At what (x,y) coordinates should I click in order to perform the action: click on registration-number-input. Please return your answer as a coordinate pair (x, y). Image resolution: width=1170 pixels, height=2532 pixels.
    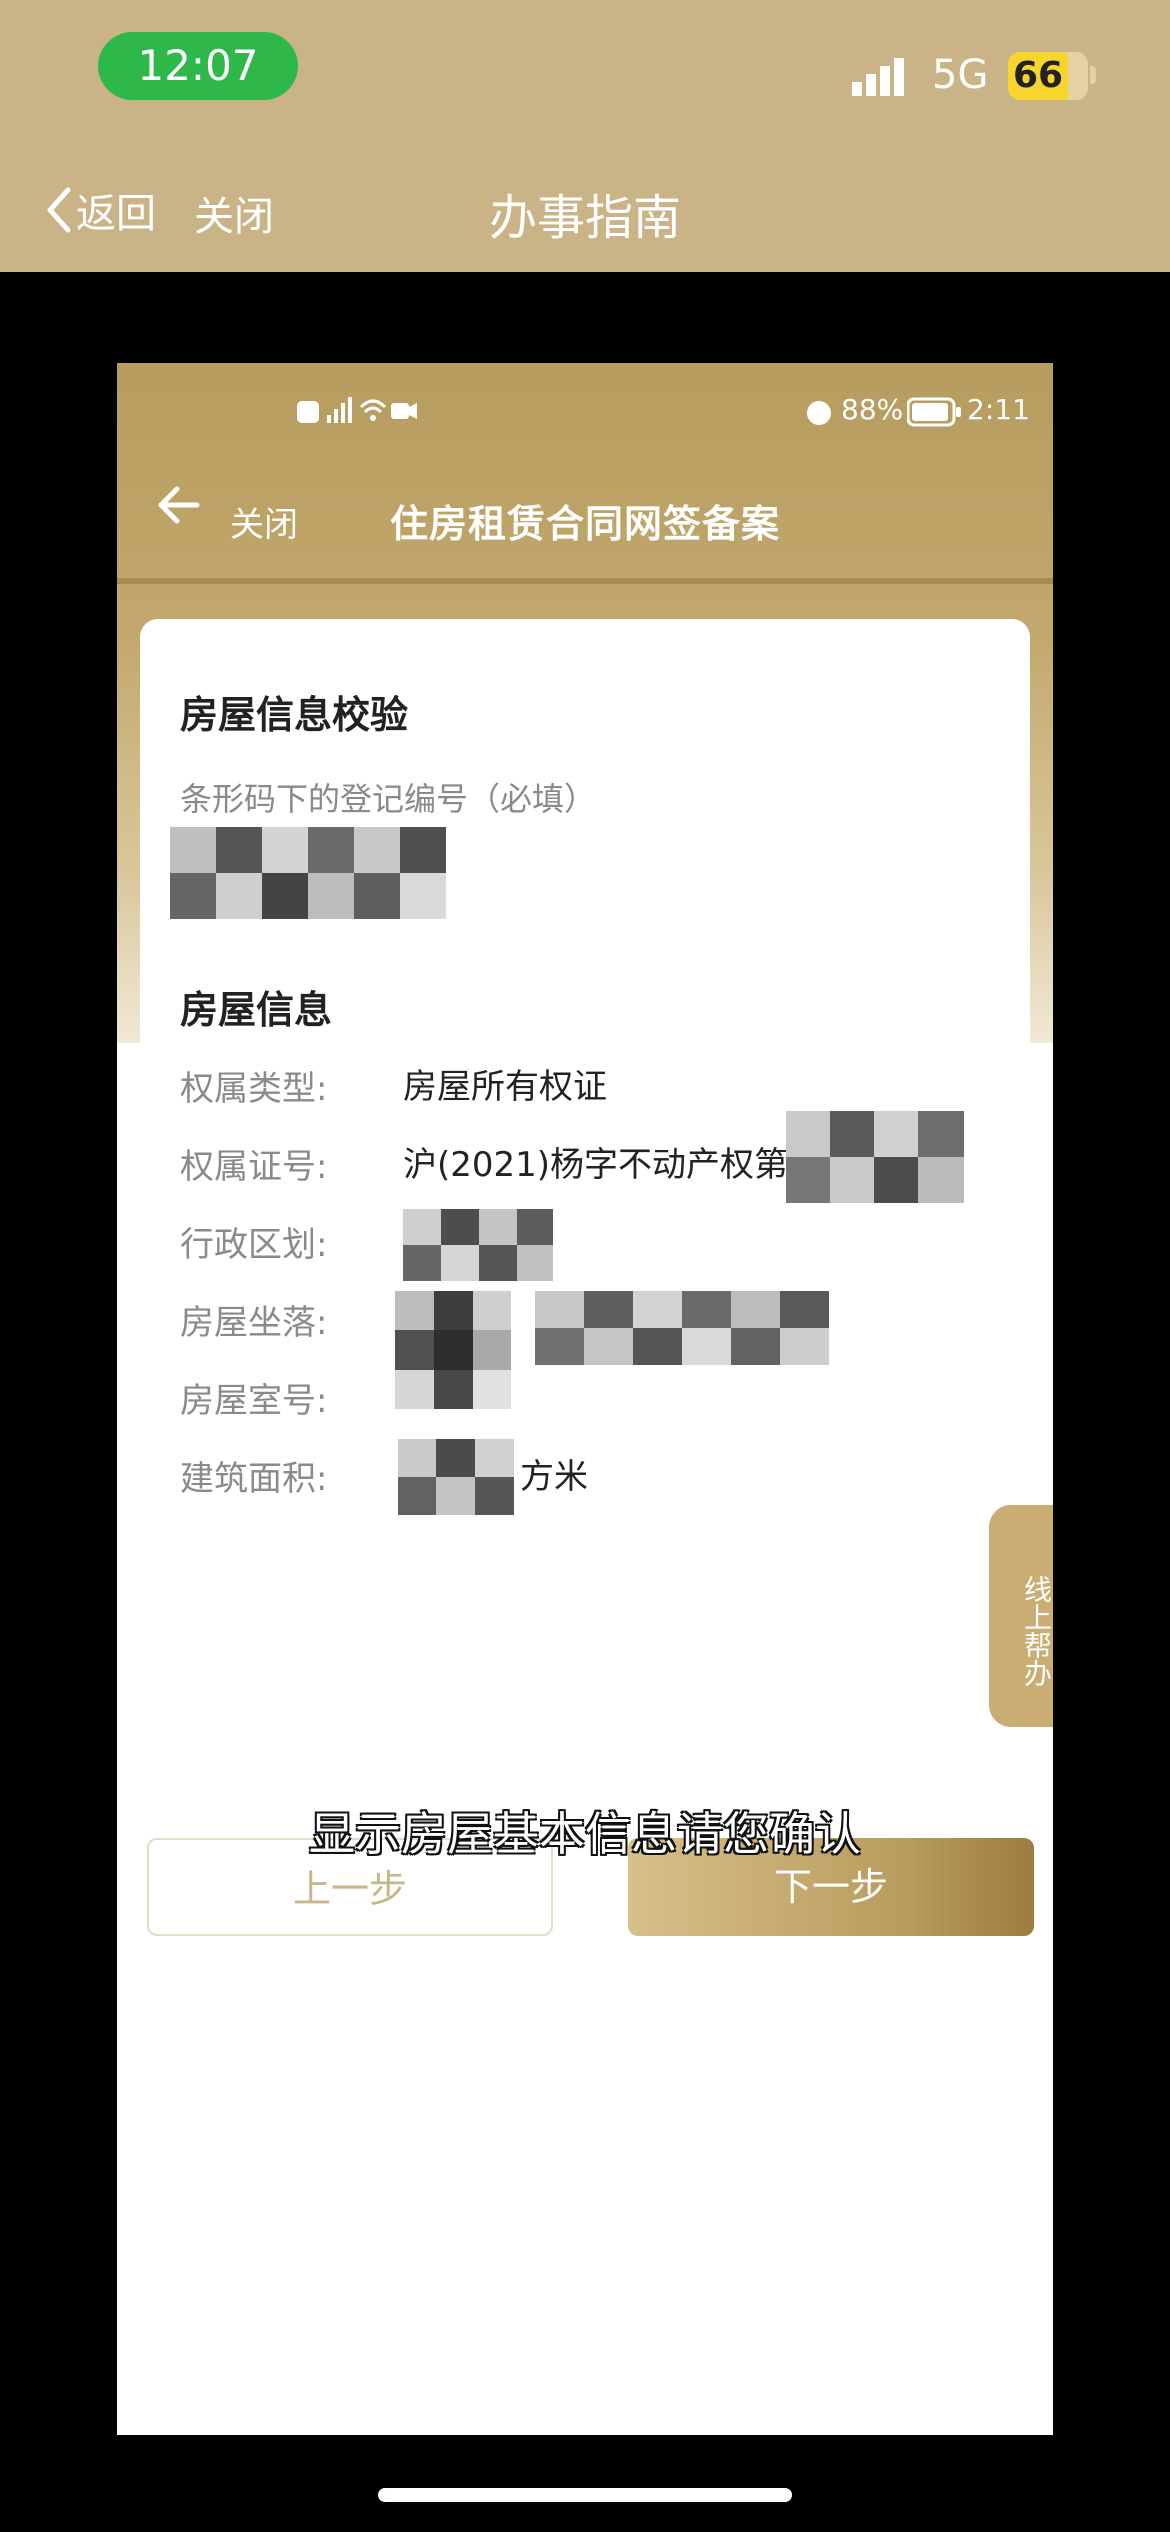
    Looking at the image, I should click on (308, 873).